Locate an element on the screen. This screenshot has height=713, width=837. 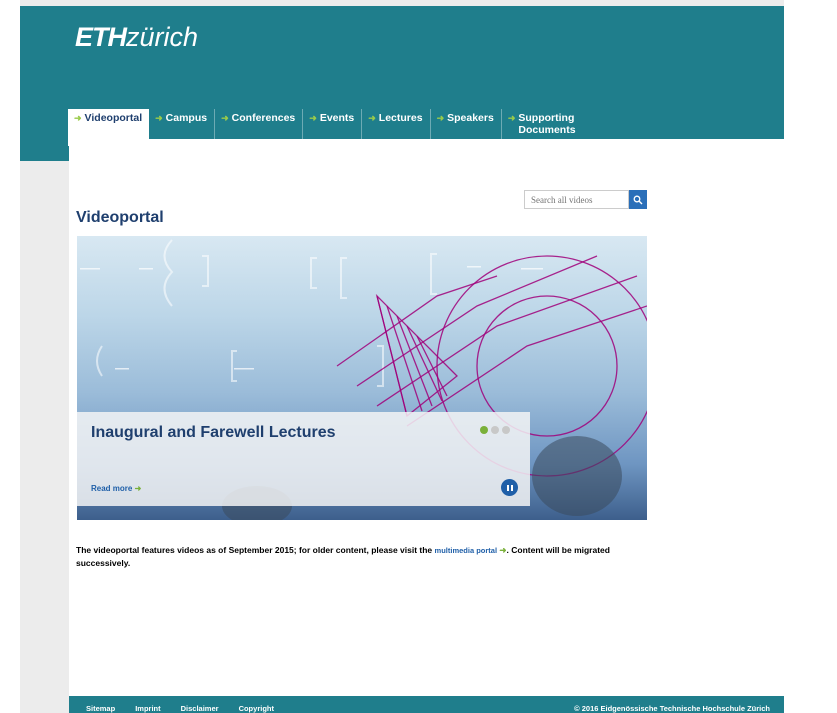
eth-logo: ETHzürich is located at coordinates (136, 37).